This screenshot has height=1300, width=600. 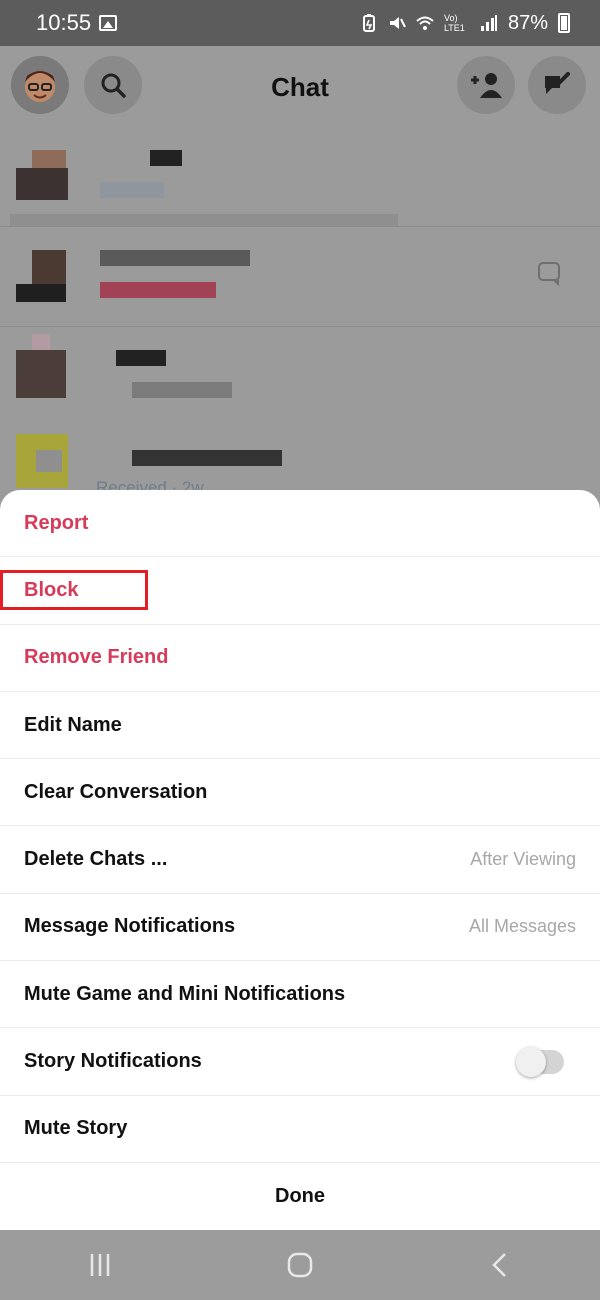 What do you see at coordinates (130, 926) in the screenshot?
I see `menu-item-label: Message Notifications` at bounding box center [130, 926].